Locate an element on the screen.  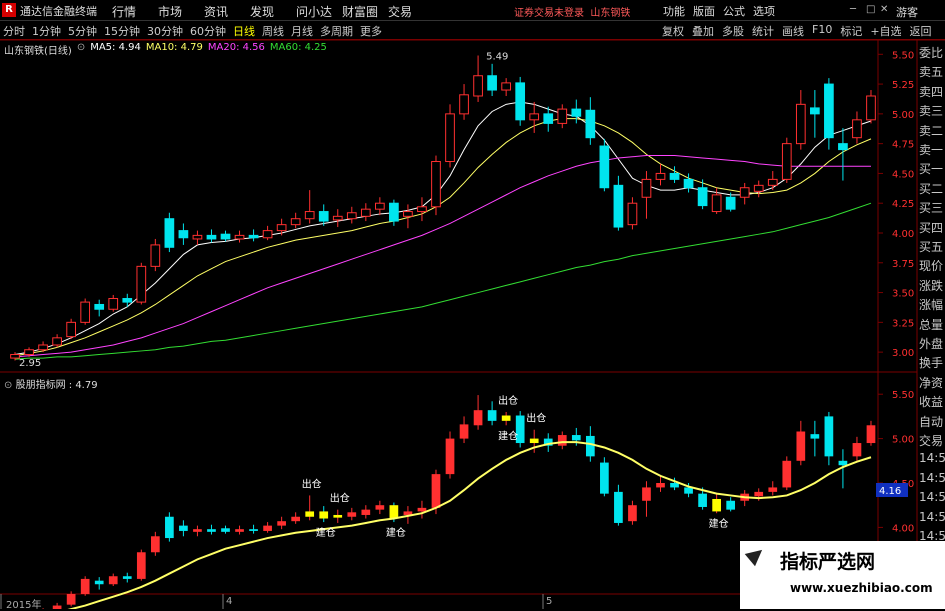
quote-field-18: 收益 is located at coordinates (931, 402).